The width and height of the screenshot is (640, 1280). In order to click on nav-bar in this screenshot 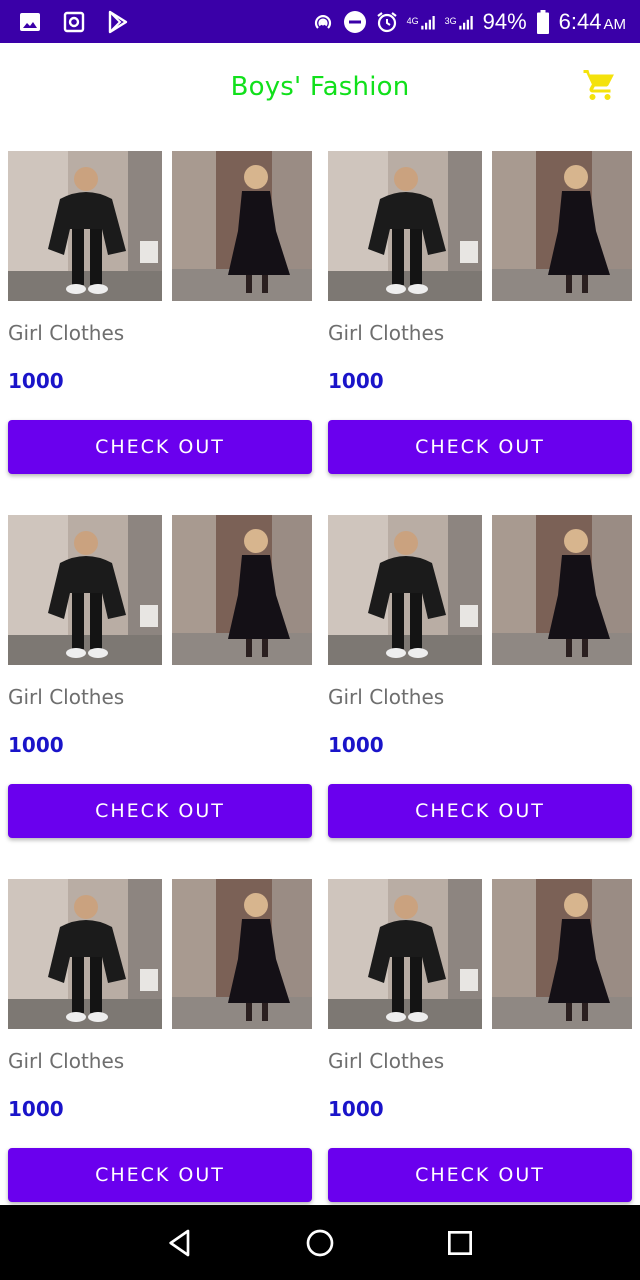, I will do `click(320, 1242)`.